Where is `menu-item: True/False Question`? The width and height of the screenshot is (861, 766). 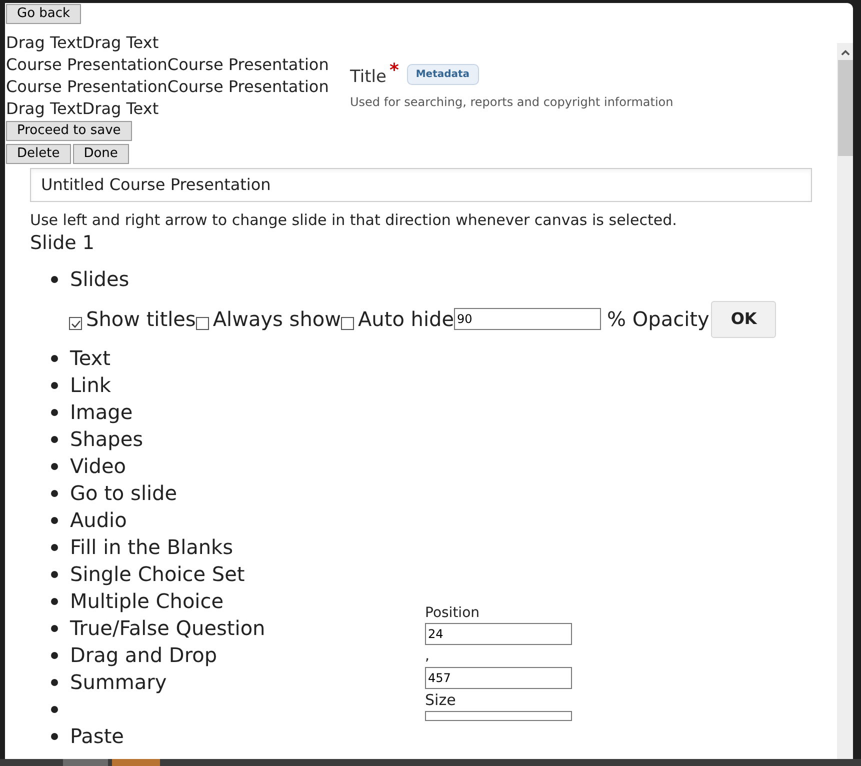
menu-item: True/False Question is located at coordinates (168, 628).